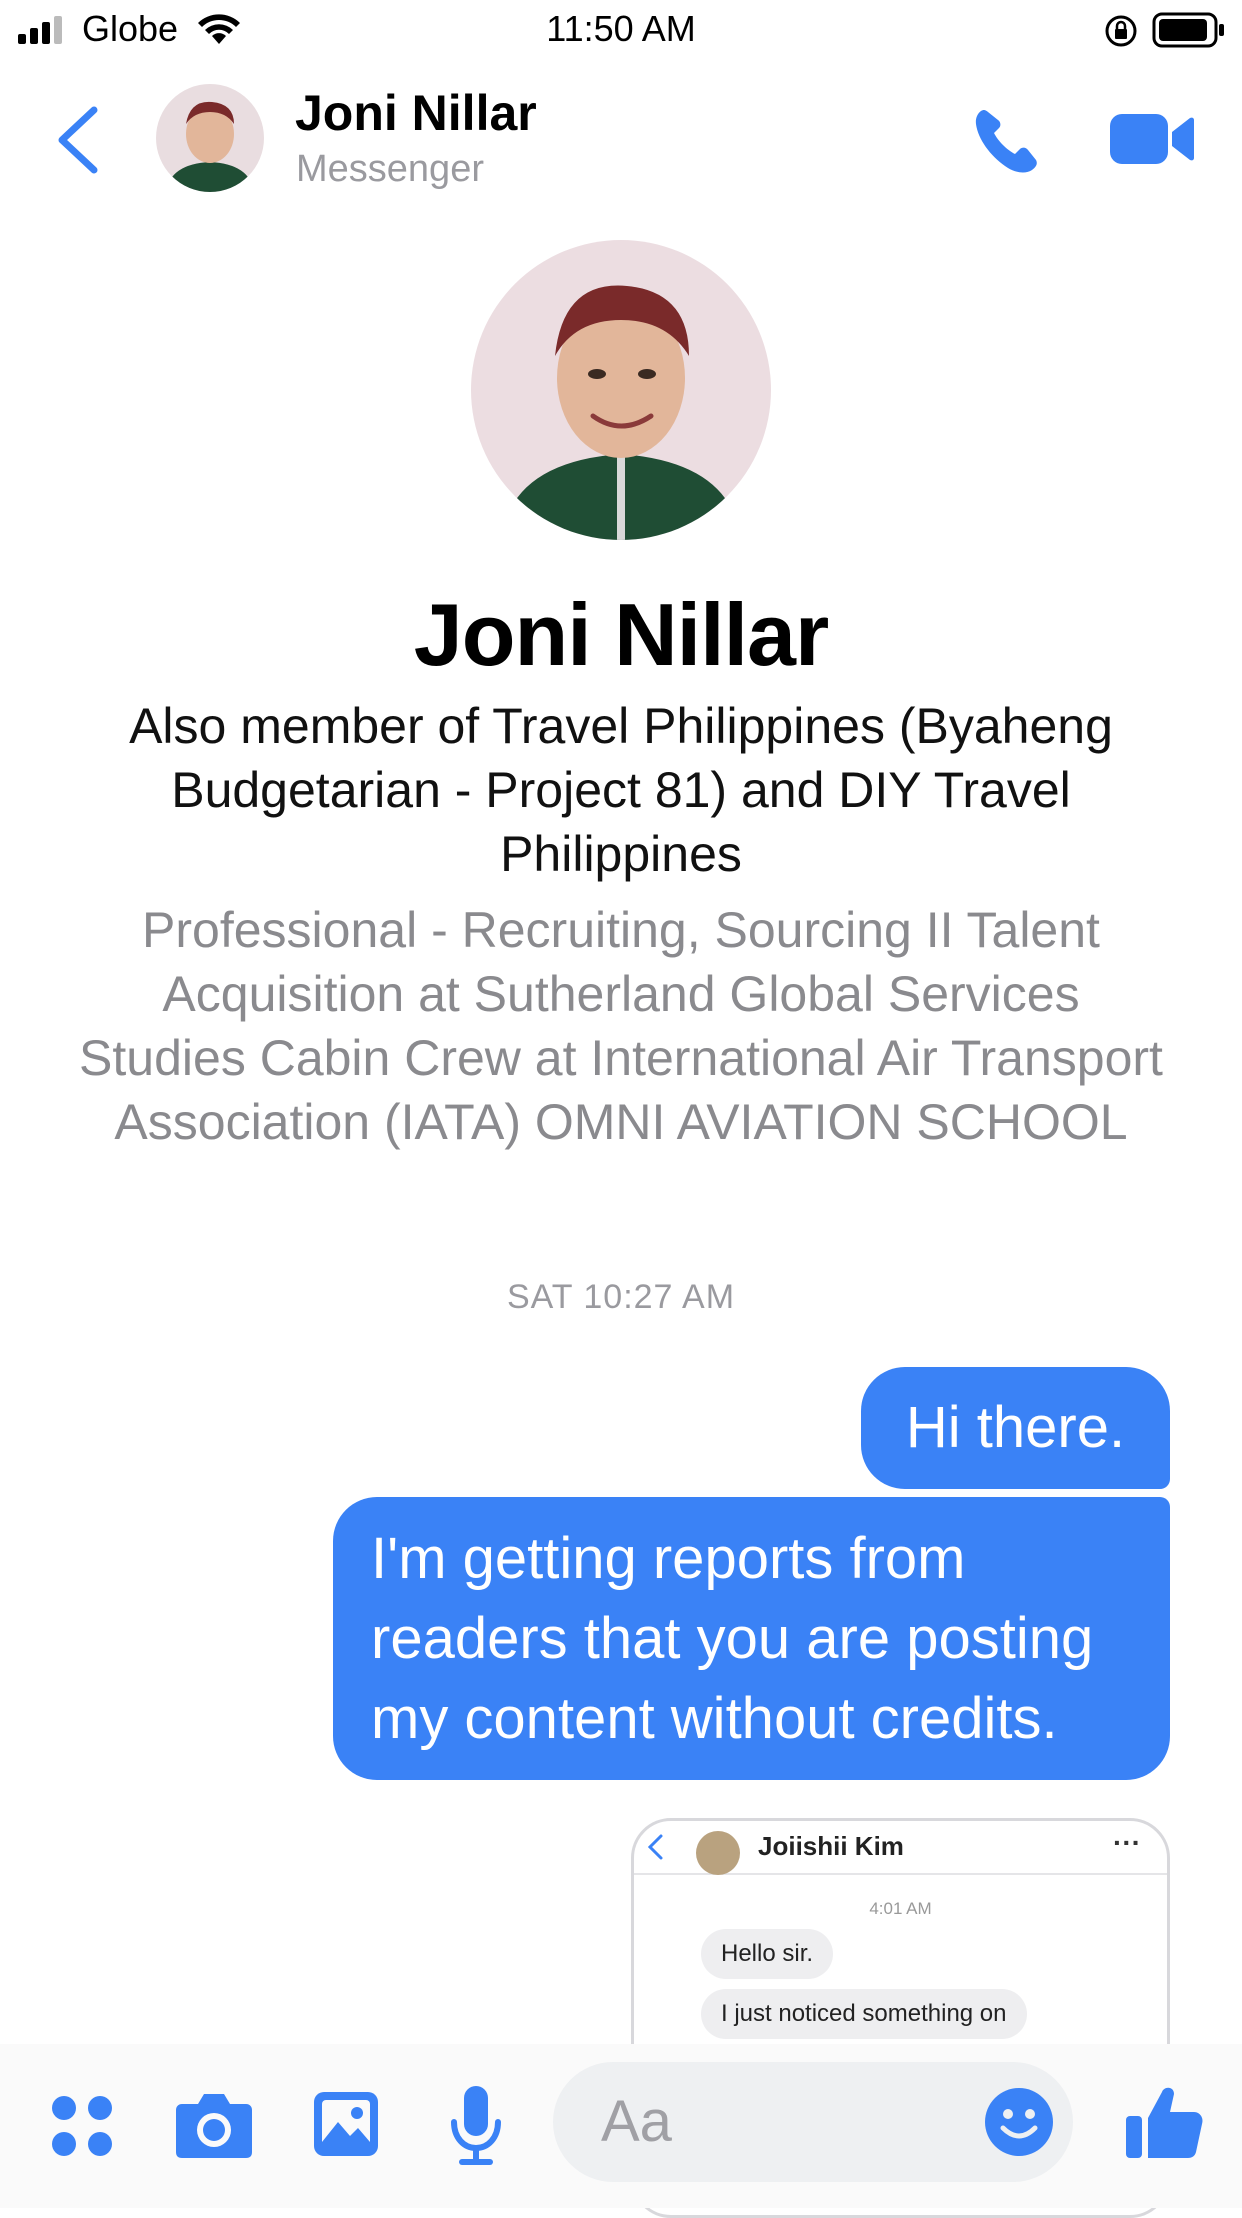  What do you see at coordinates (1121, 31) in the screenshot?
I see `orientation-lock-icon` at bounding box center [1121, 31].